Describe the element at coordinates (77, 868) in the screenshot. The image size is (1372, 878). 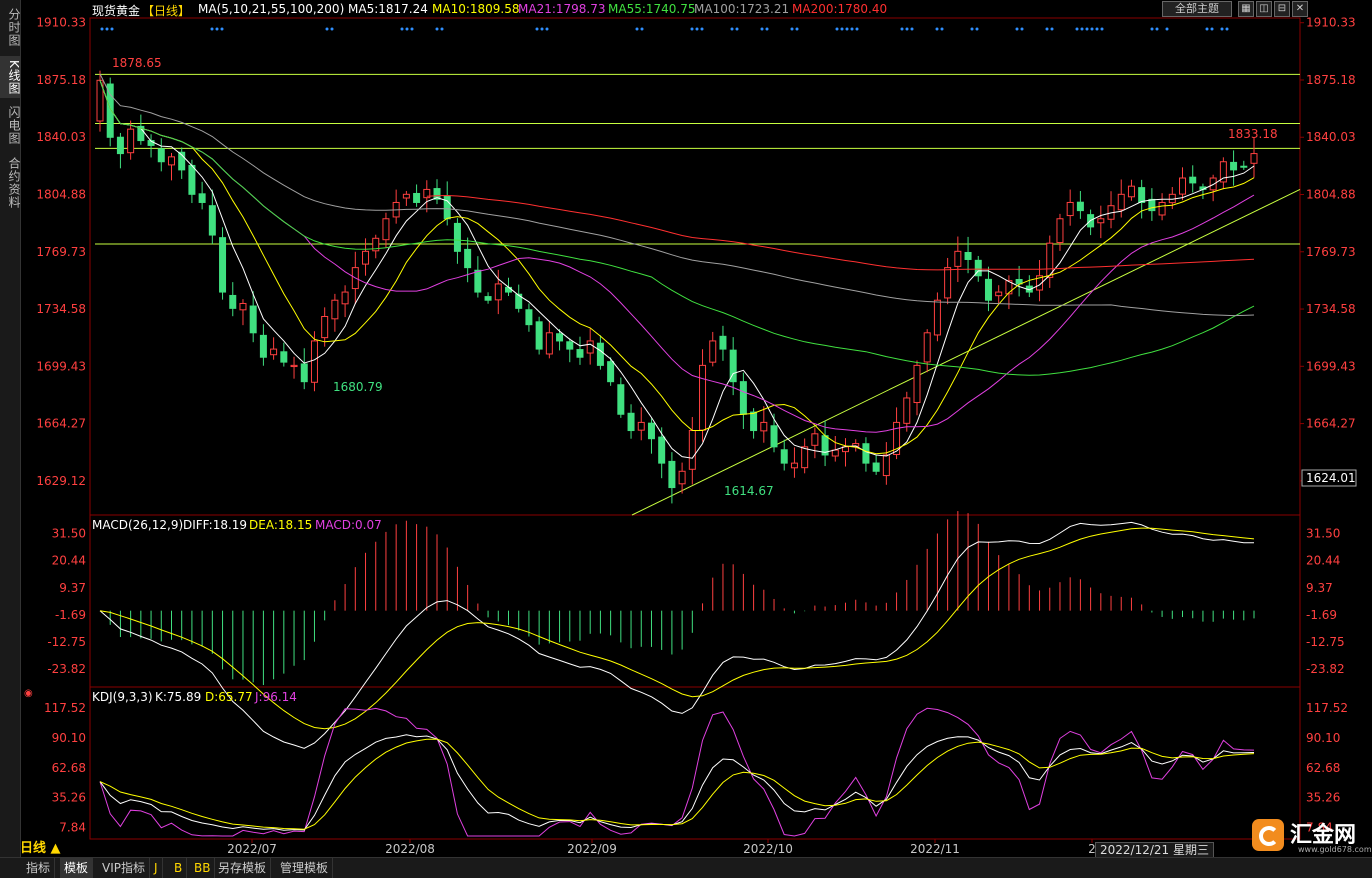
I see `bottom-tab-1: 模板` at that location.